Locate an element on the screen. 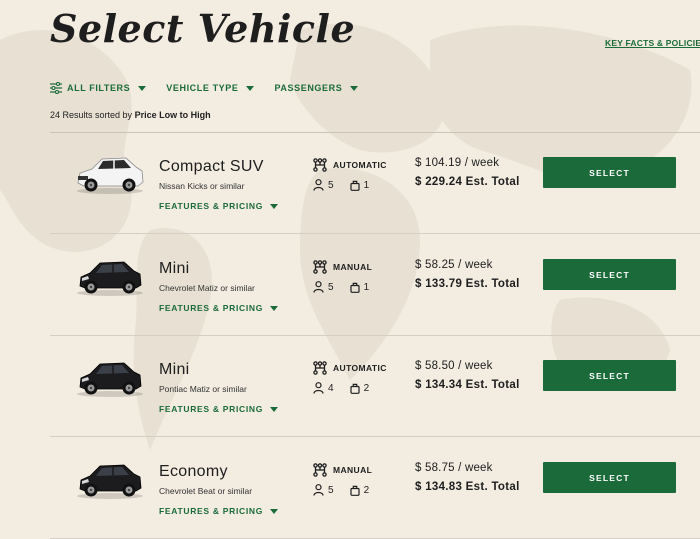 The width and height of the screenshot is (700, 539). vehicle-category: Economy is located at coordinates (193, 471).